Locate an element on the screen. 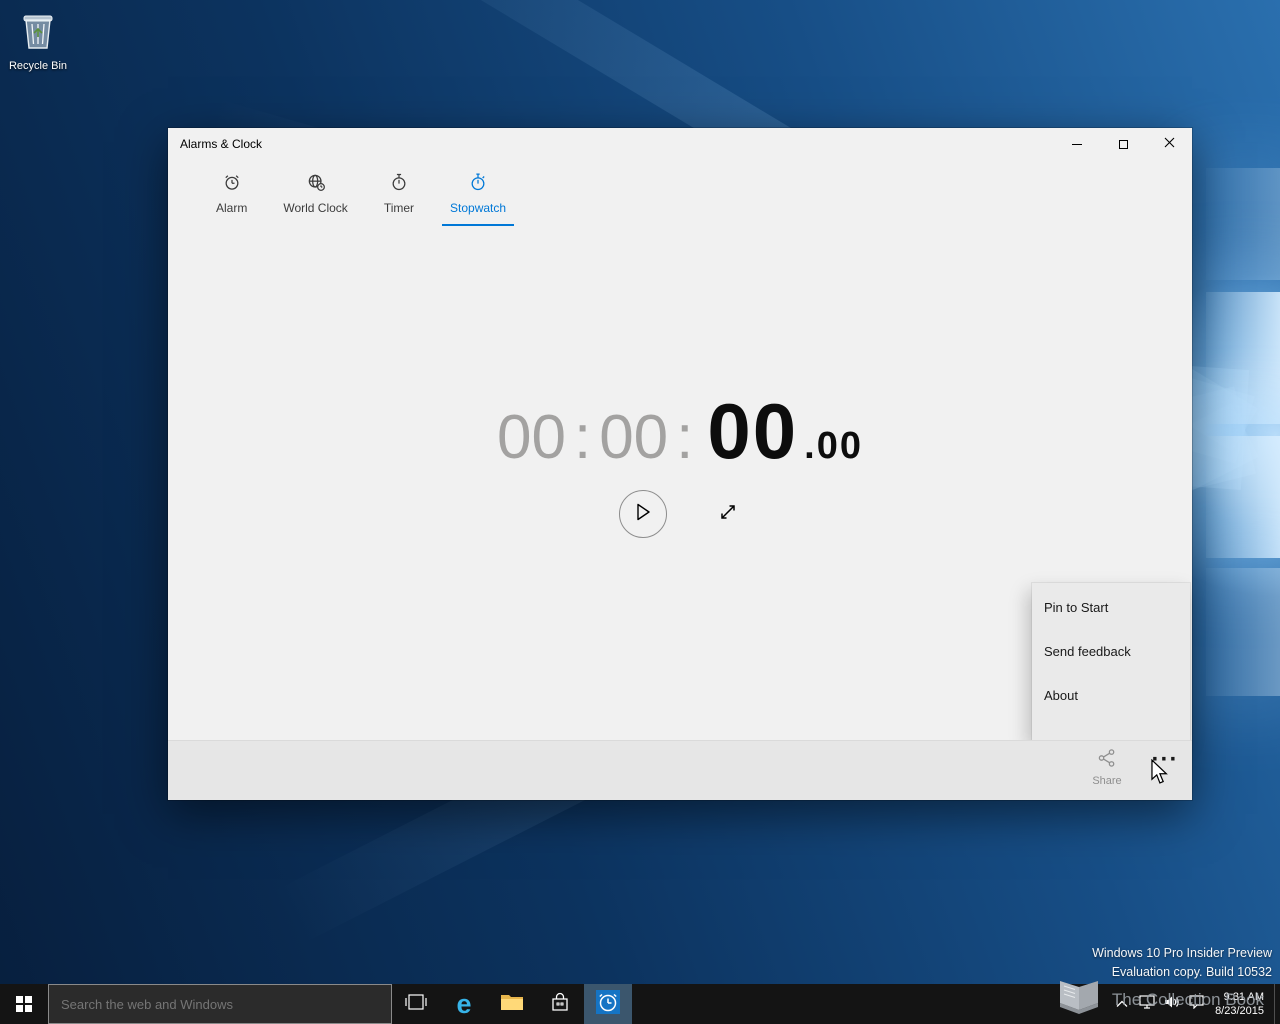  menu-item-pin-to-start: Pin to Start is located at coordinates (1111, 607).